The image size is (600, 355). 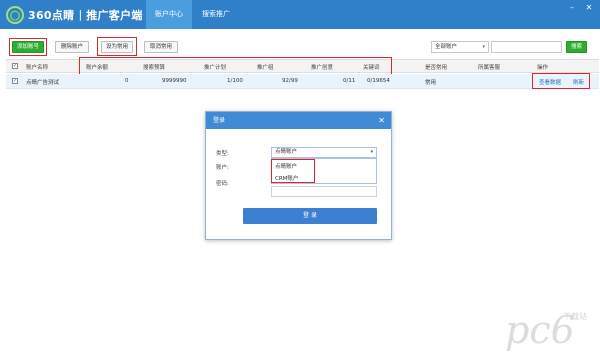 I want to click on cell-groups: 92/99, so click(x=290, y=81).